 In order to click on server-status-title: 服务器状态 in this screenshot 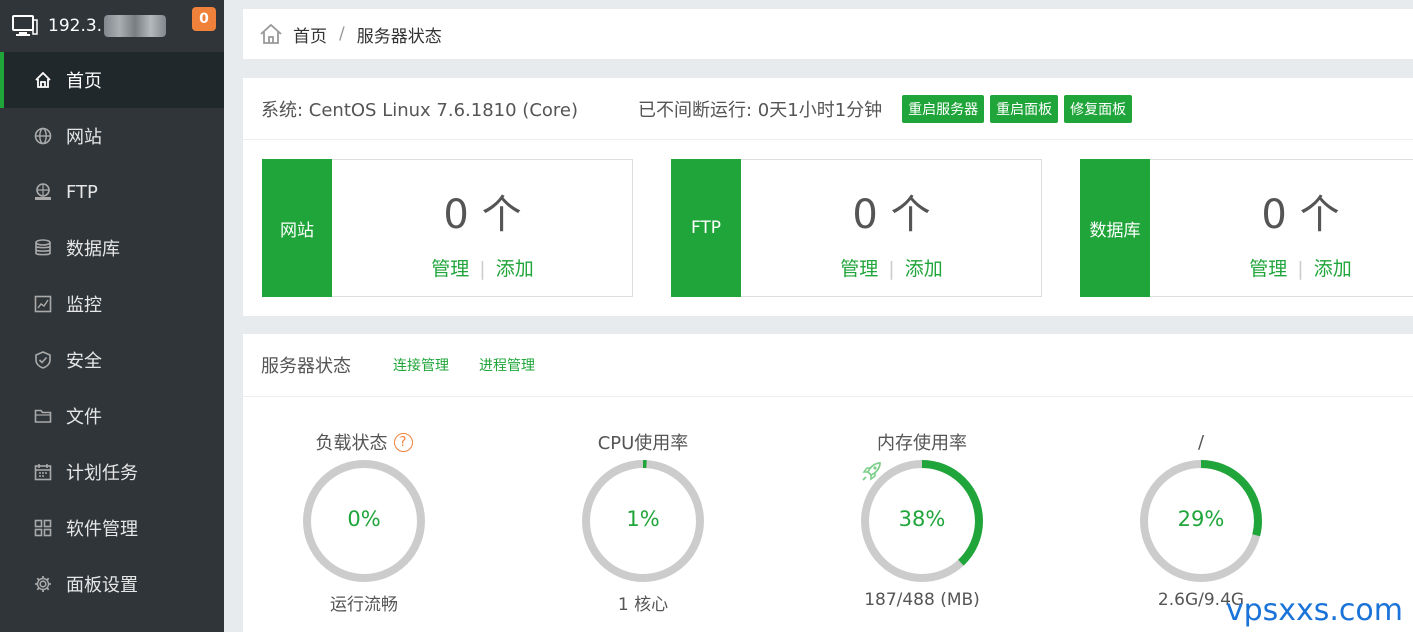, I will do `click(306, 366)`.